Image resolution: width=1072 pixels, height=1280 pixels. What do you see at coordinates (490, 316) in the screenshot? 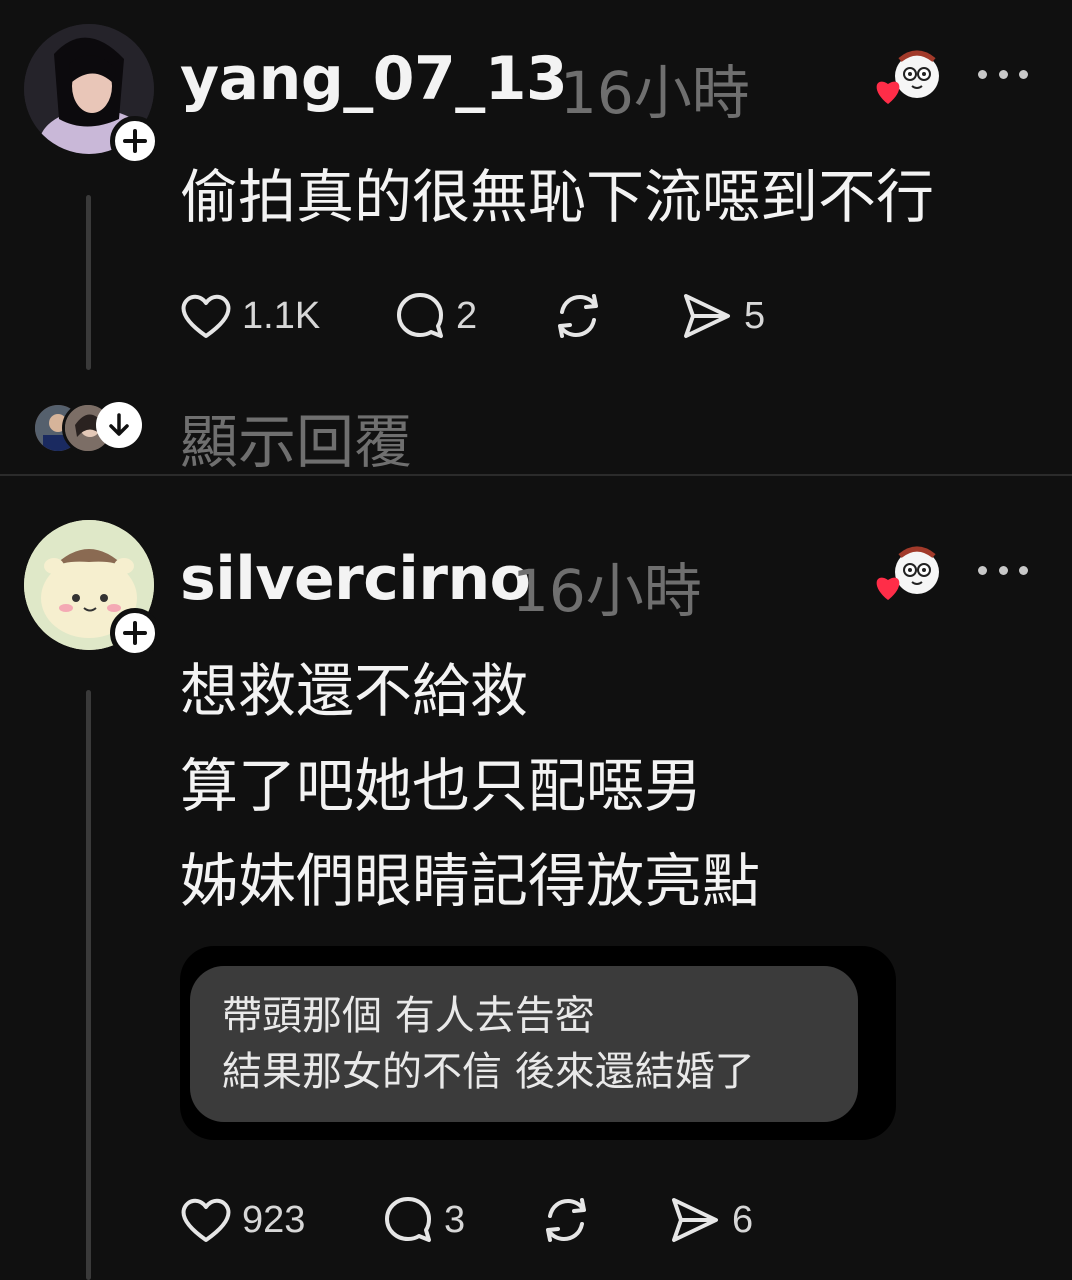
I see `action-bar: 1.1K 2 5` at bounding box center [490, 316].